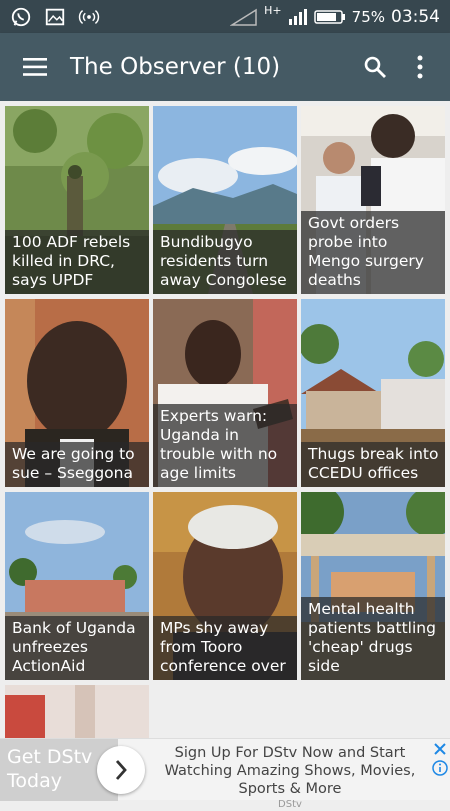 This screenshot has height=811, width=450. I want to click on article-card: 100 ADF rebels killed in DRC, says UPDF, so click(77, 200).